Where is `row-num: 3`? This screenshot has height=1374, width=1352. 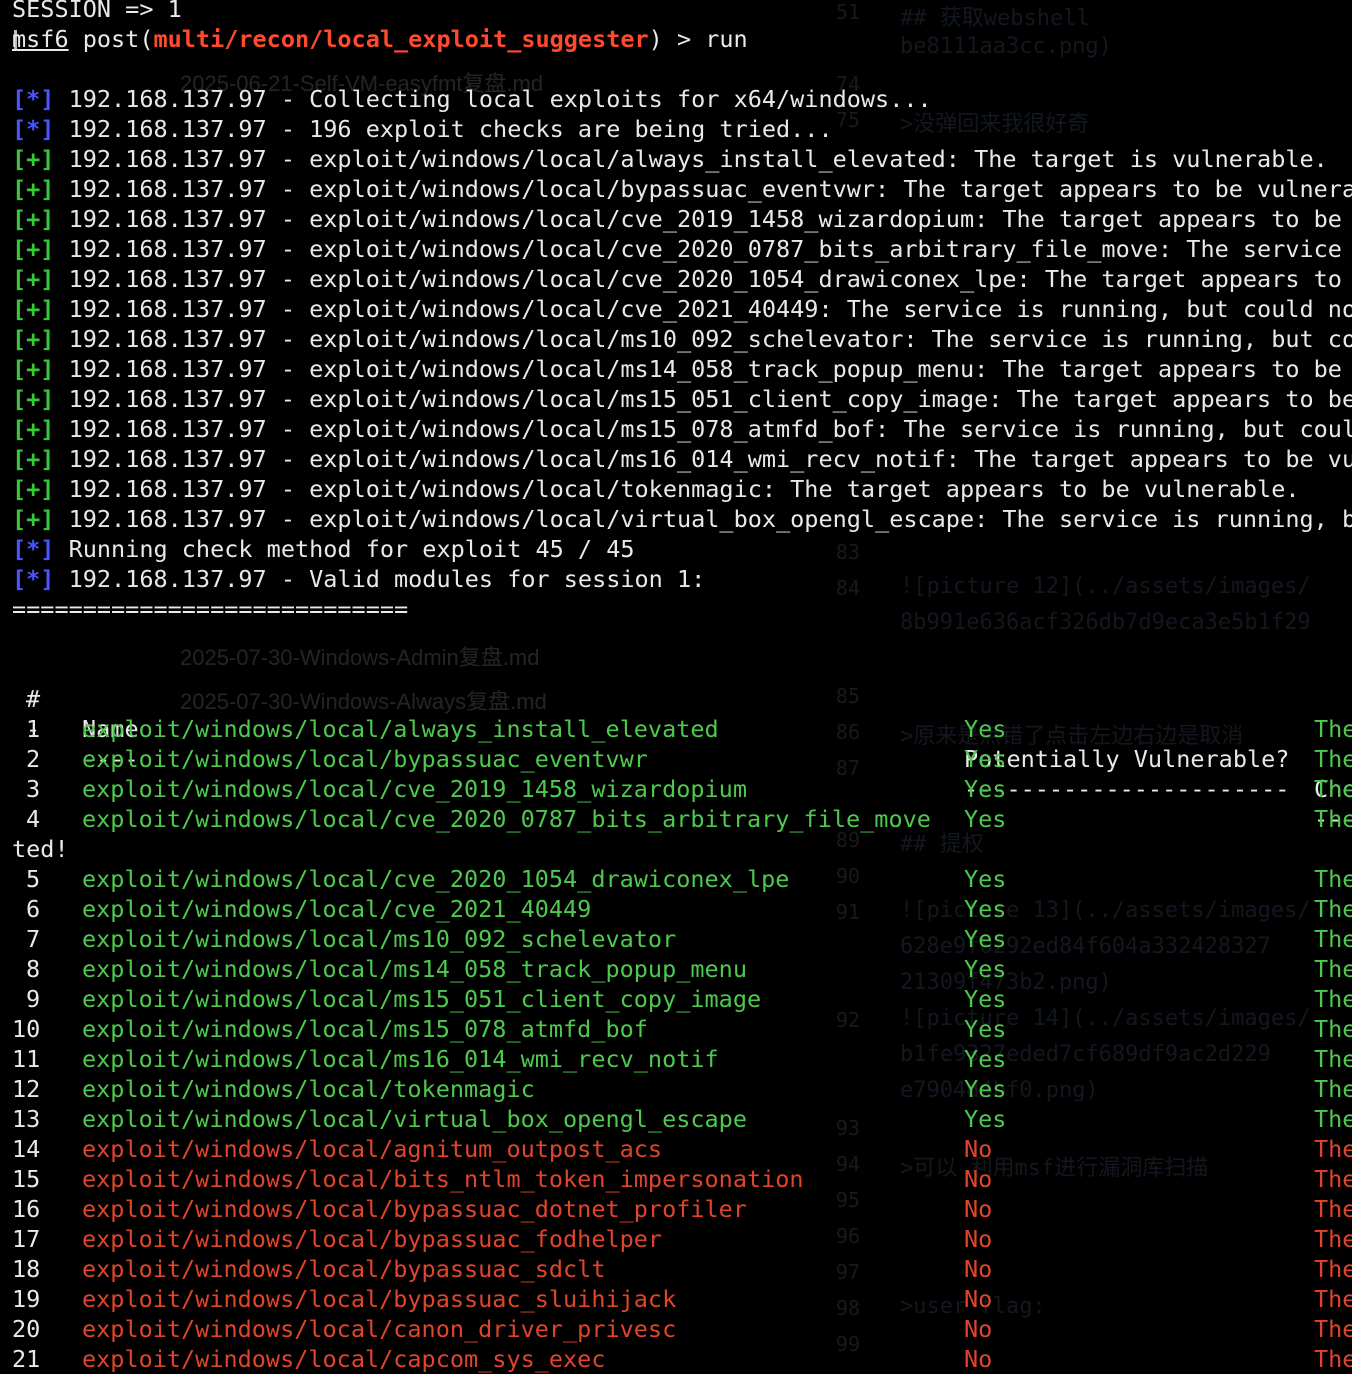
row-num: 3 is located at coordinates (33, 789).